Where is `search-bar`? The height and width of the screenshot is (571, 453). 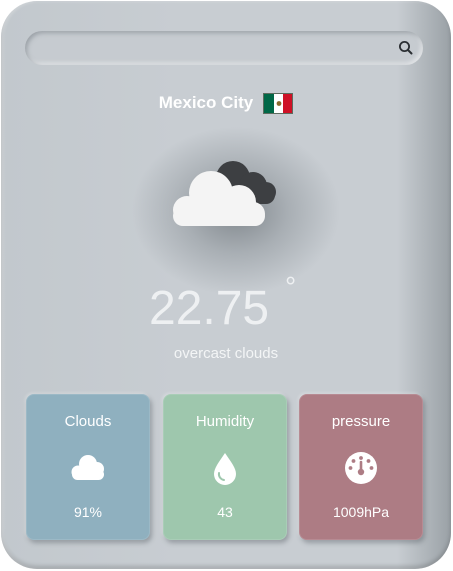 search-bar is located at coordinates (224, 48).